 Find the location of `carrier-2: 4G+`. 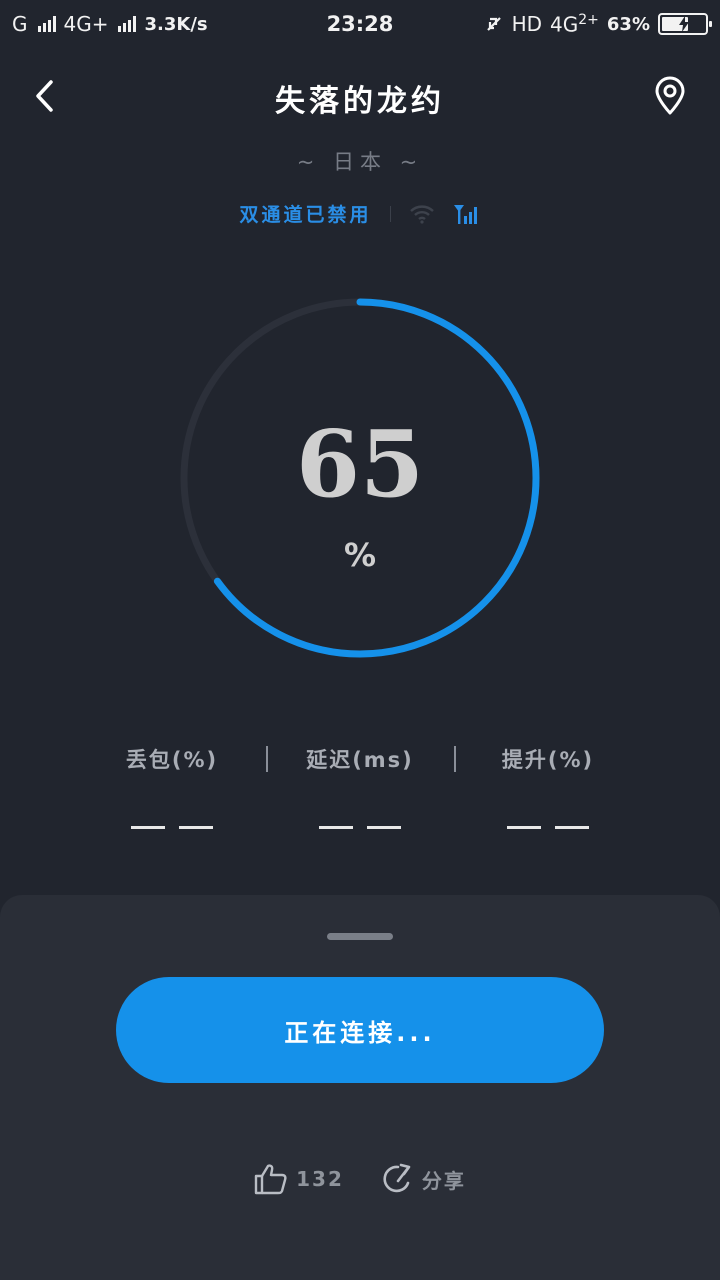

carrier-2: 4G+ is located at coordinates (86, 24).